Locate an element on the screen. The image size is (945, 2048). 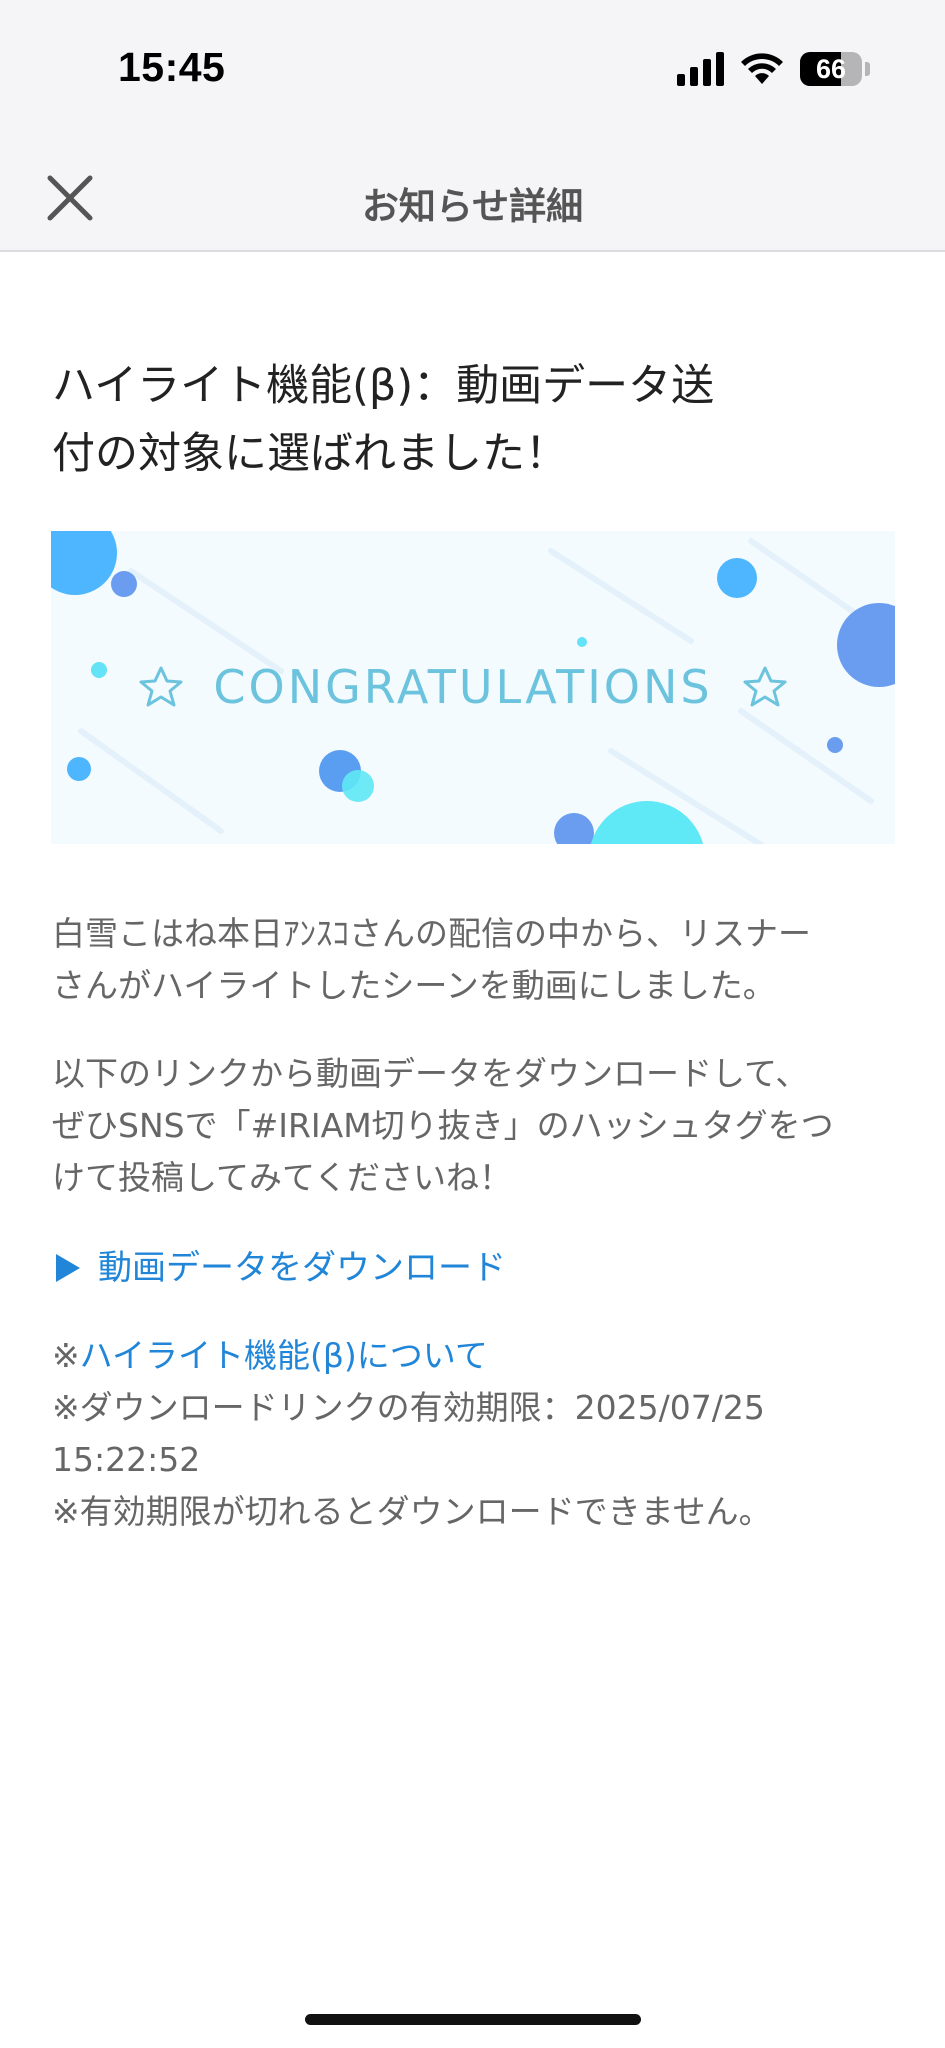
paragraph-2-line2: ぜひSNSで「#IRIAM切り抜き」のハッシュタグをつ is located at coordinates (443, 1125).